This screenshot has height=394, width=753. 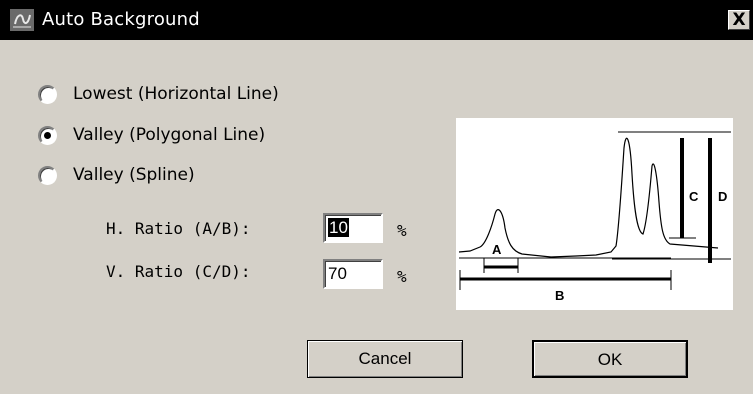 I want to click on ok-button: OK, so click(x=610, y=359).